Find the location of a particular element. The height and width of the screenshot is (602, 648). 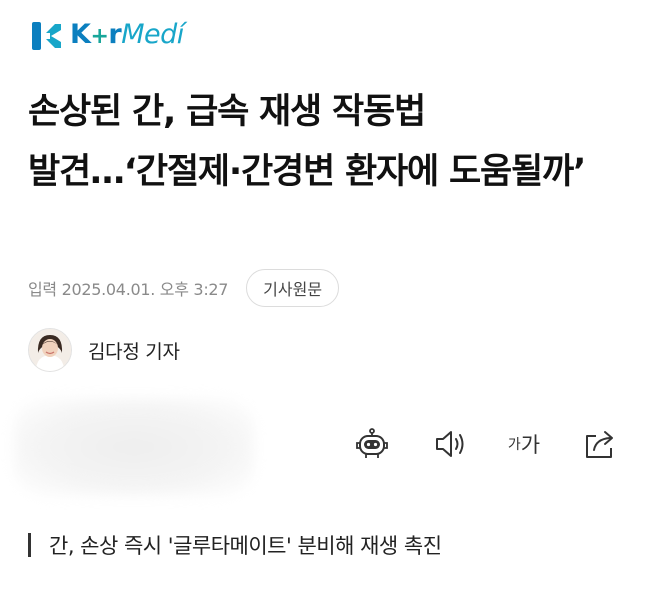

kormedi-logo: K+rMedí is located at coordinates (106, 36).